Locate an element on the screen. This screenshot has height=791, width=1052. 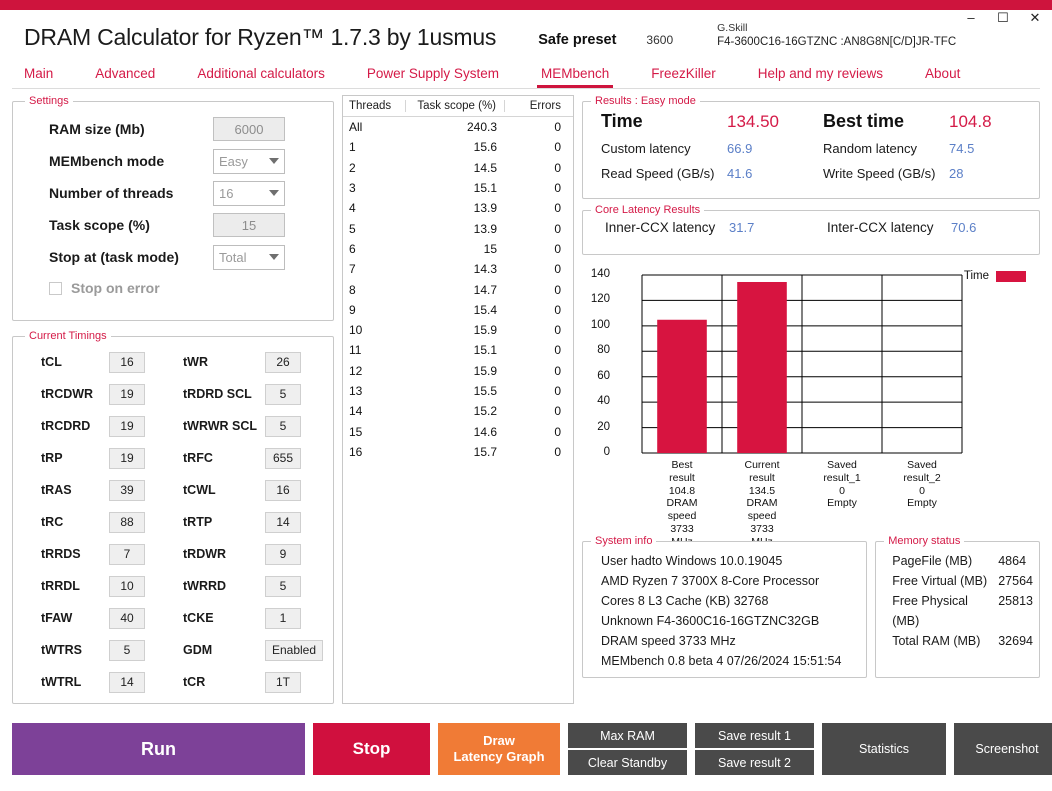
statistics-button: Statistics is located at coordinates (884, 749).